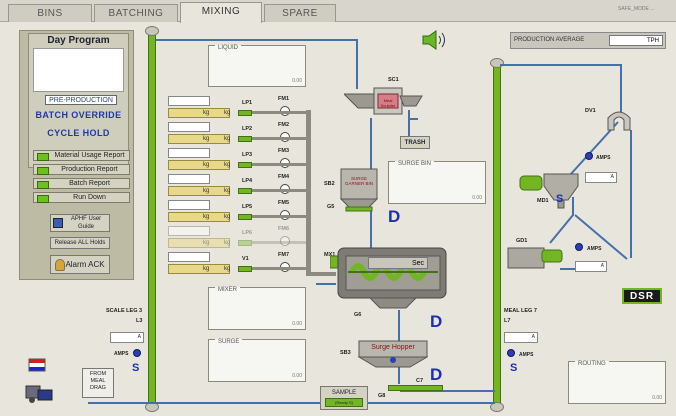 This screenshot has height=416, width=676. Describe the element at coordinates (344, 398) in the screenshot. I see `sample-button: SAMPLE (Ready S)` at that location.